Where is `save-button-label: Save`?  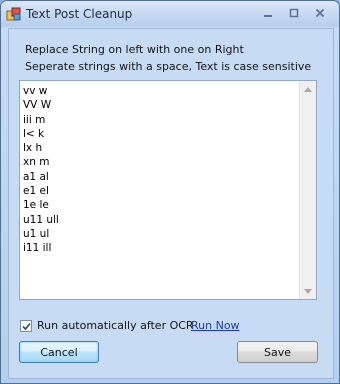 save-button-label: Save is located at coordinates (277, 352).